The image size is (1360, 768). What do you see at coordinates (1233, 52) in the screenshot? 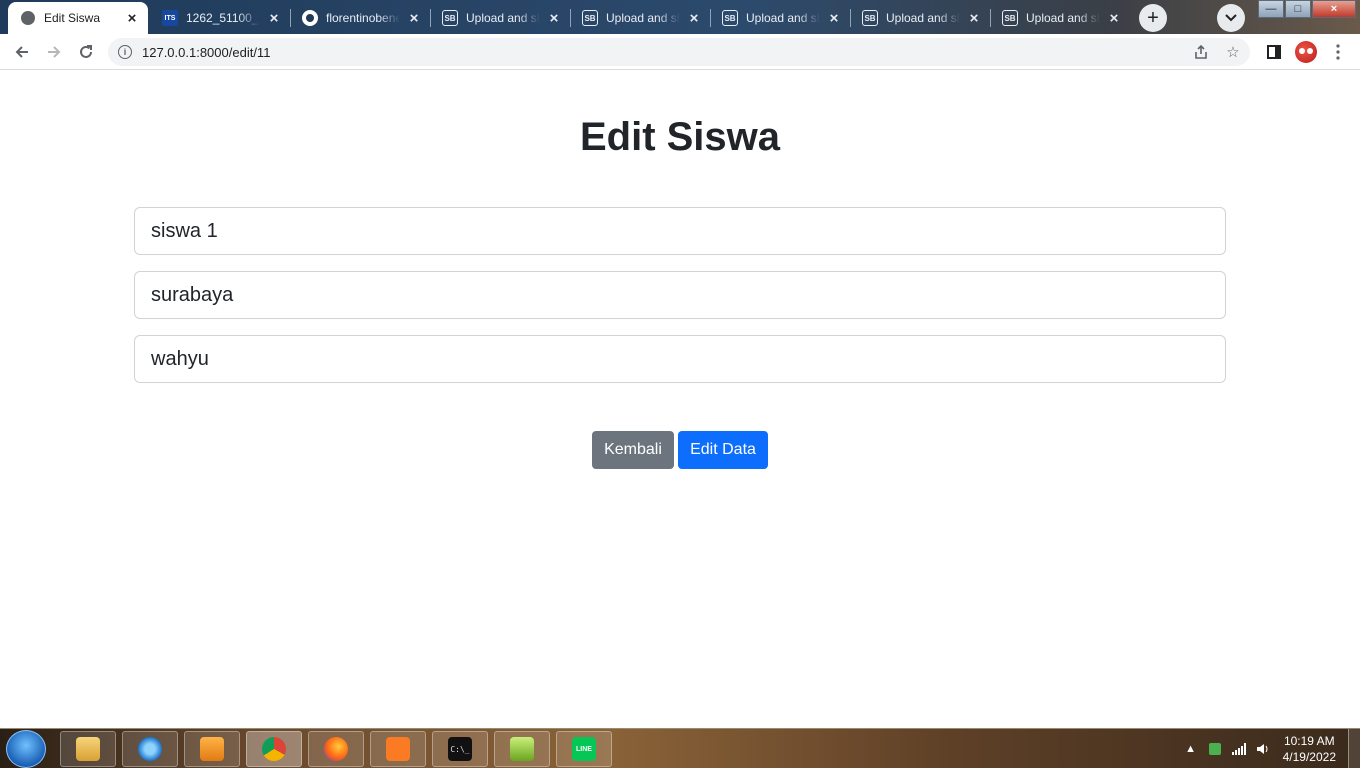
I see `bookmark-star-icon: ☆` at bounding box center [1233, 52].